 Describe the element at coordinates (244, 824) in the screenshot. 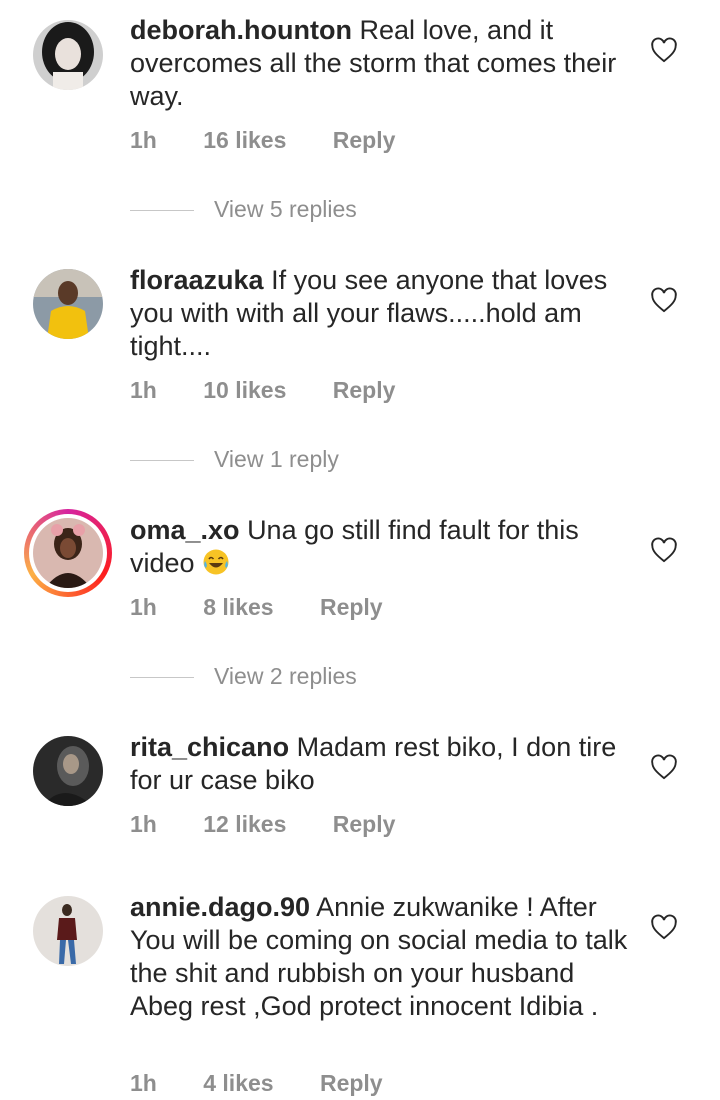

I see `likes-count: 12 likes` at that location.